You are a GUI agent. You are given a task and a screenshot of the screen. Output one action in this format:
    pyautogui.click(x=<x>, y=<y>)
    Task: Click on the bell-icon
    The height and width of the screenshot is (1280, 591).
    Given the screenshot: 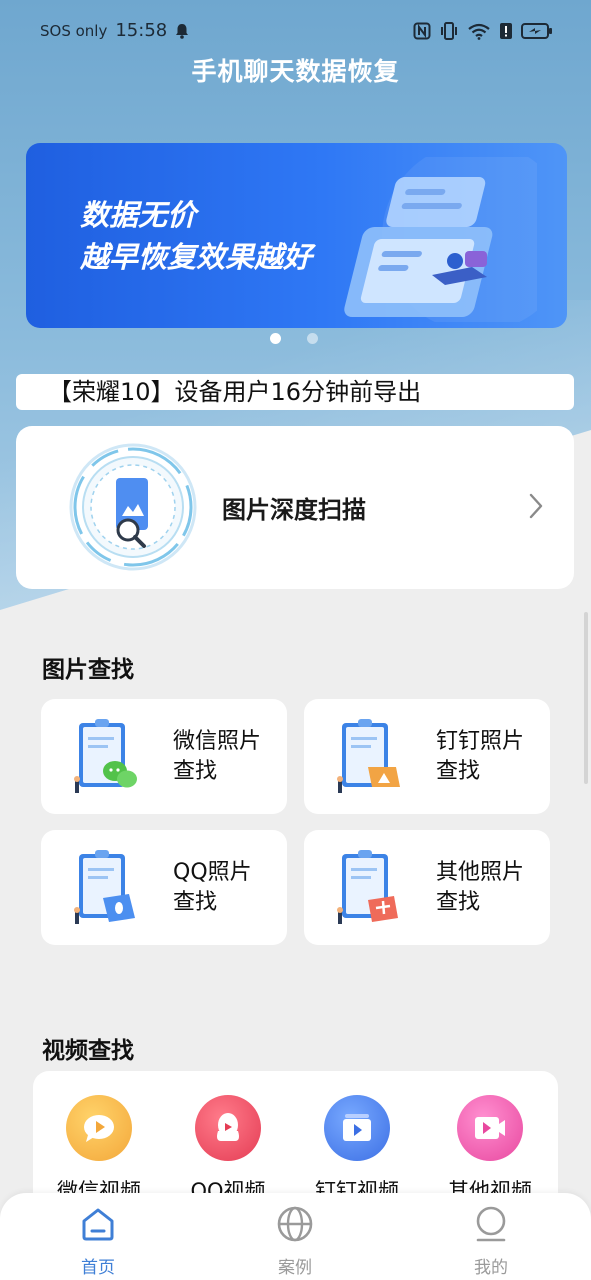 What is the action you would take?
    pyautogui.click(x=182, y=31)
    